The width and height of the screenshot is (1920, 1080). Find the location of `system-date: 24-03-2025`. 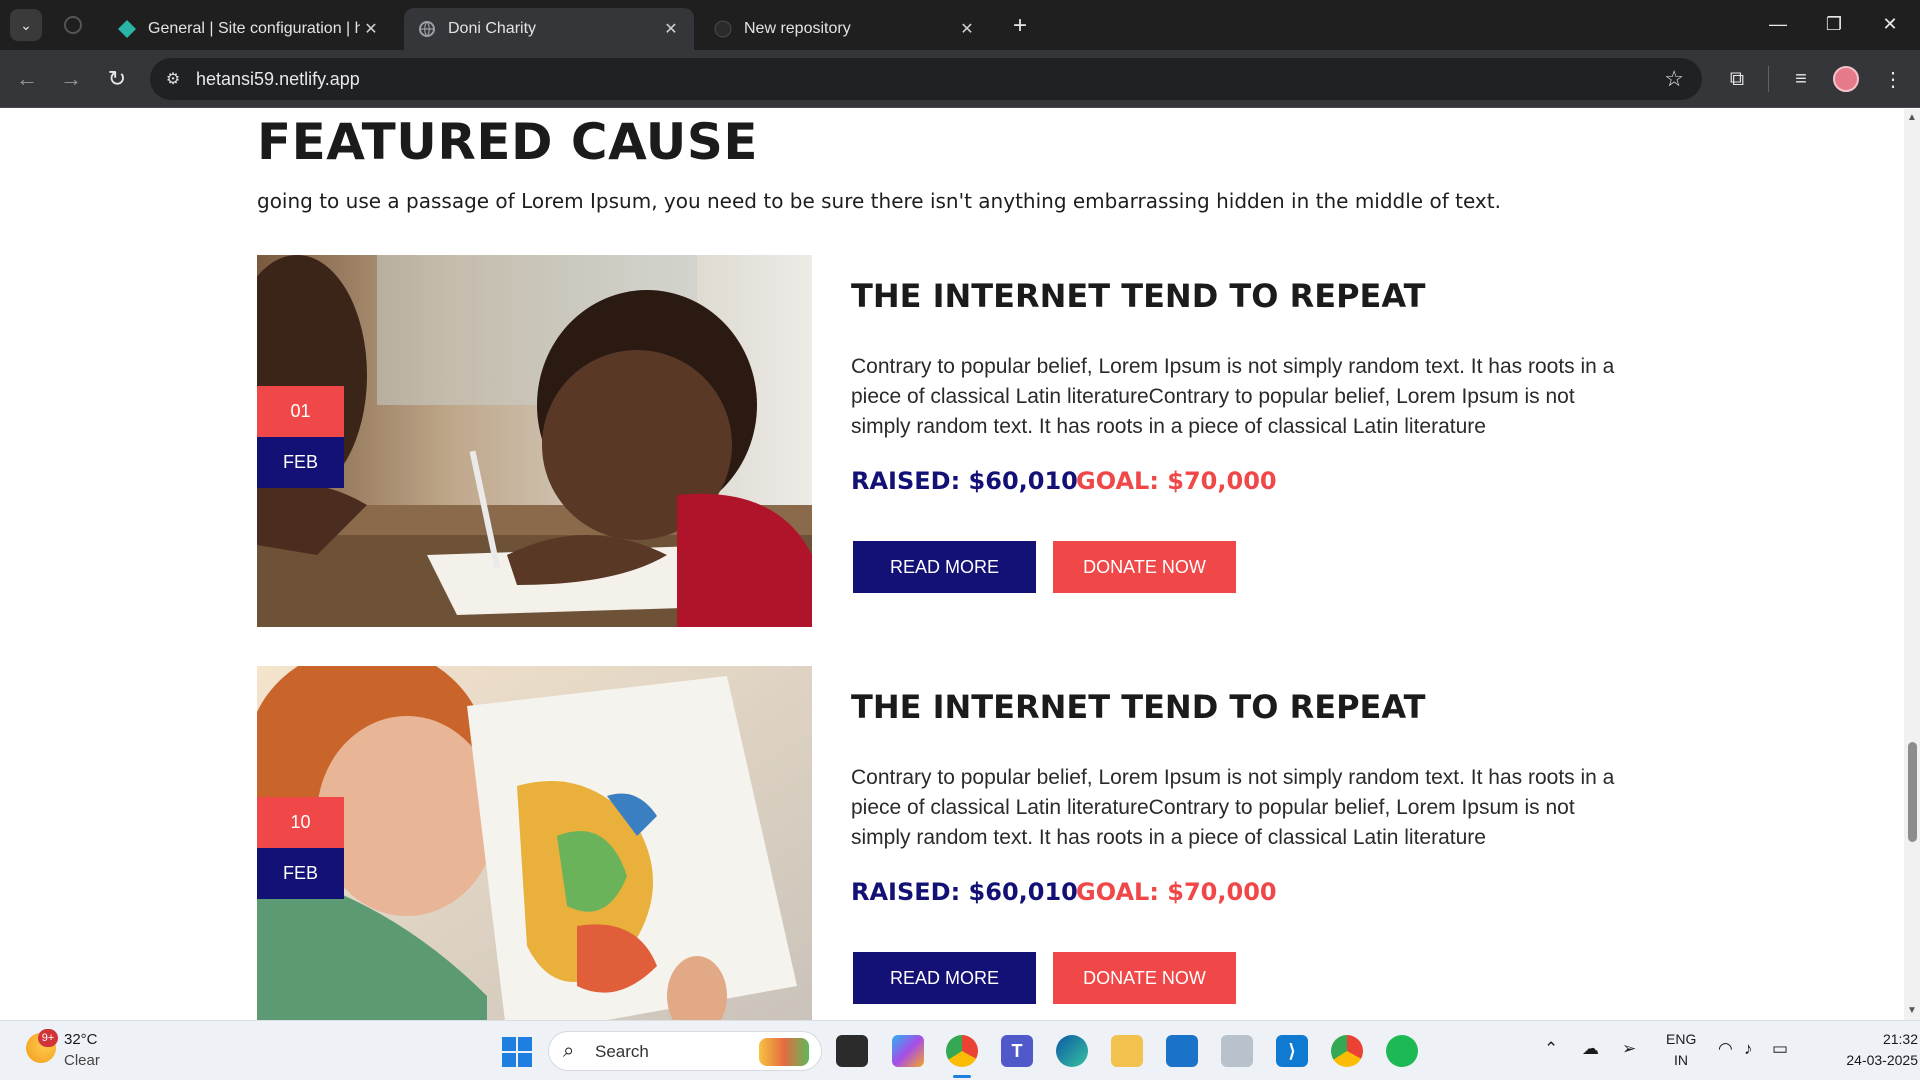

system-date: 24-03-2025 is located at coordinates (1868, 1060).